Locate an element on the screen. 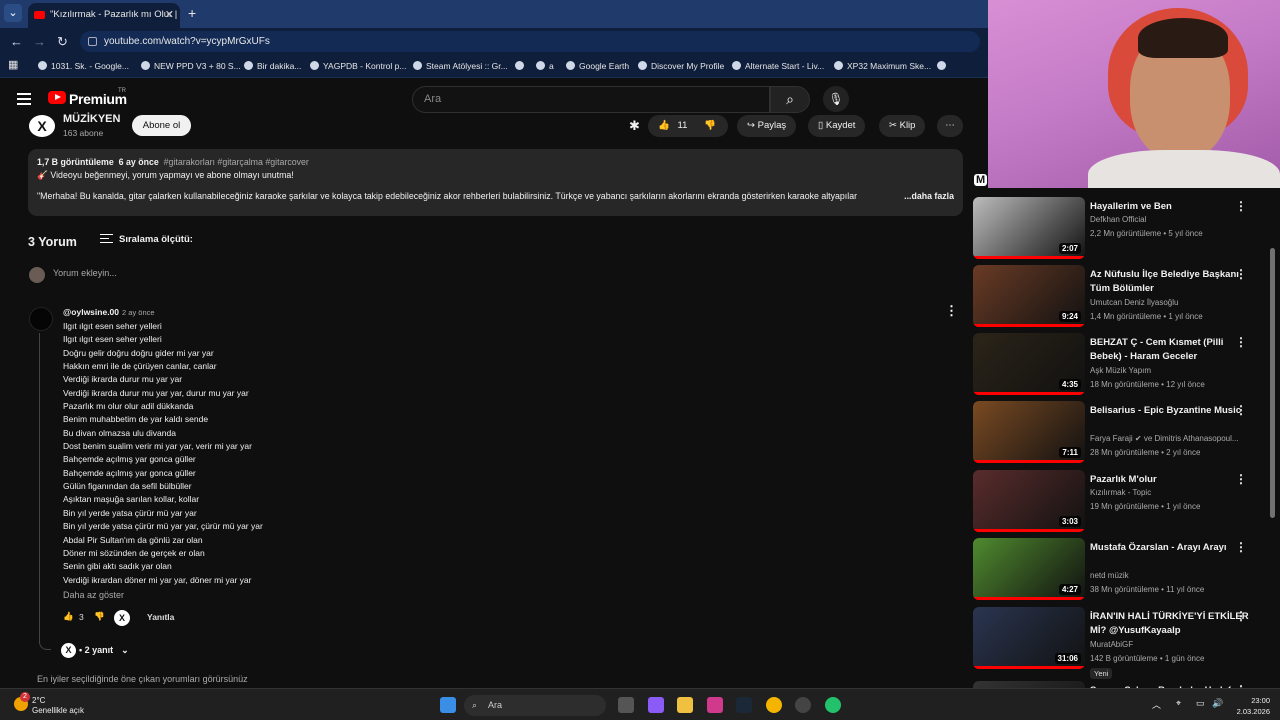 Image resolution: width=1280 pixels, height=720 pixels. video-channel: Defkhan Official is located at coordinates (1118, 219).